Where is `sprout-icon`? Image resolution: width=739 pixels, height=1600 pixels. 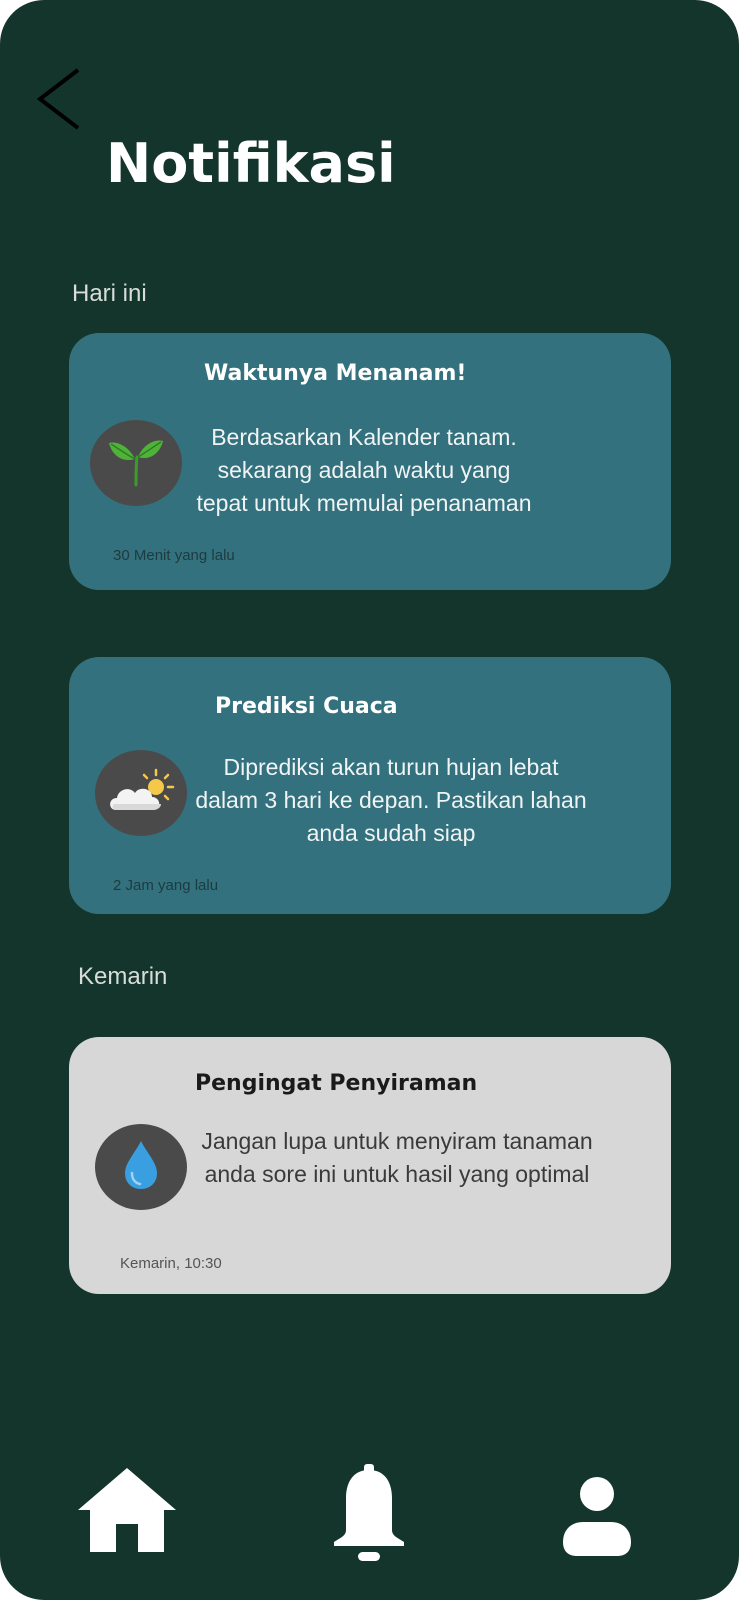 sprout-icon is located at coordinates (136, 463).